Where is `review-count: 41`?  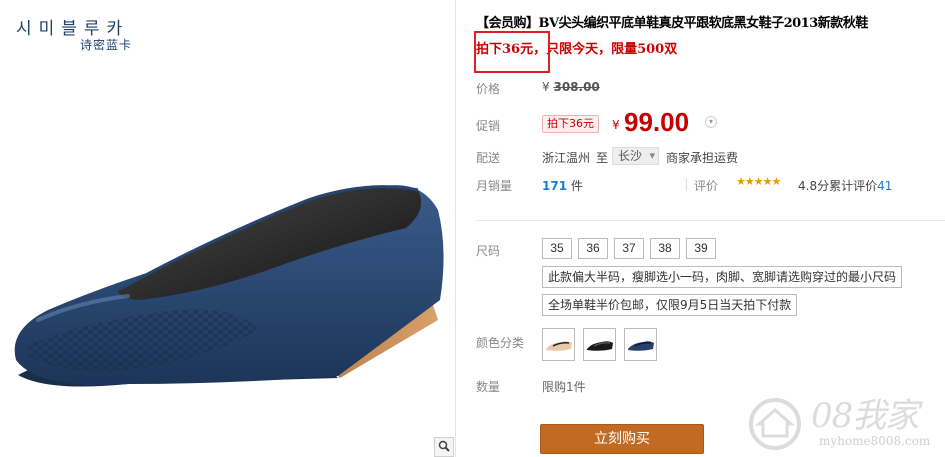
review-count: 41 is located at coordinates (884, 186).